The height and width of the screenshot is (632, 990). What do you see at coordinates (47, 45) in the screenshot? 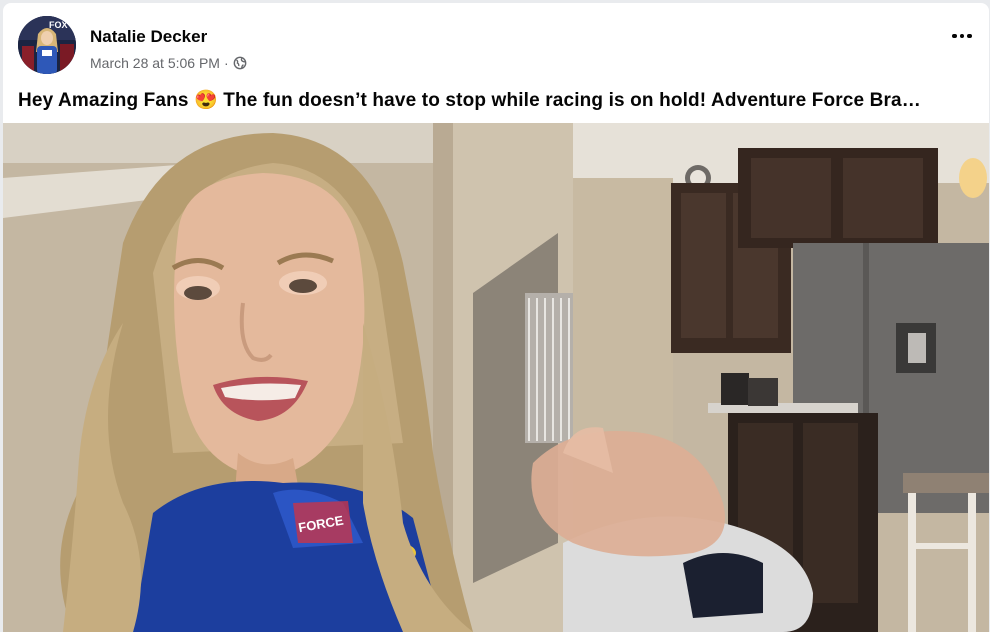
I see `author-avatar: FOX` at bounding box center [47, 45].